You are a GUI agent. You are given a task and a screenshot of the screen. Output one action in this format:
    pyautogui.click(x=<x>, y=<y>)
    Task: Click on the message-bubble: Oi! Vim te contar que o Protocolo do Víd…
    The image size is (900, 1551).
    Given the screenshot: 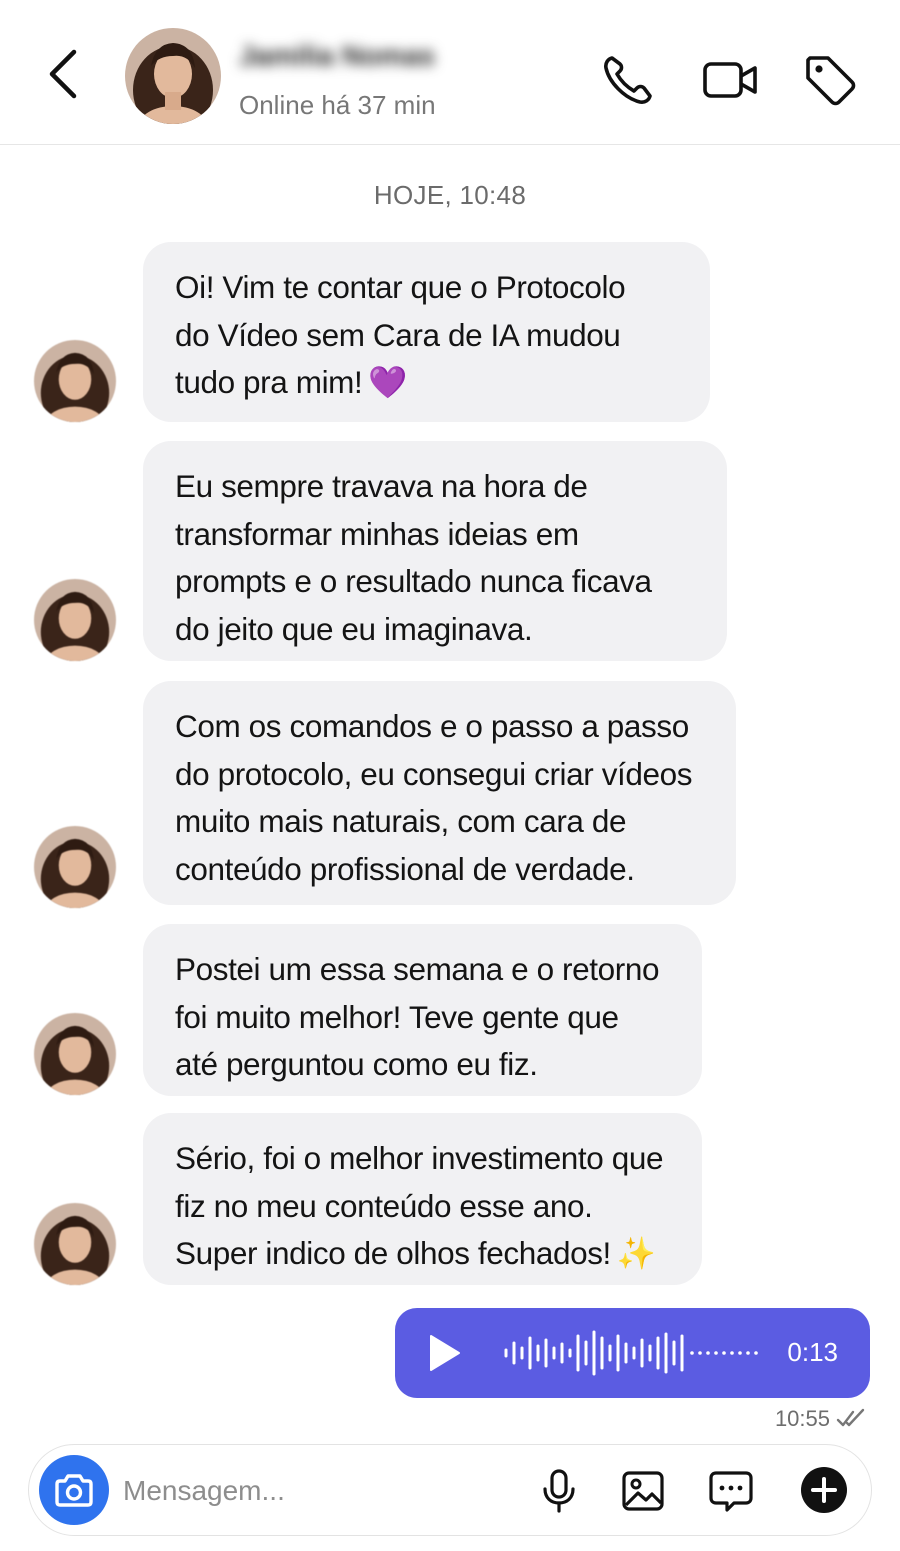 What is the action you would take?
    pyautogui.click(x=426, y=332)
    